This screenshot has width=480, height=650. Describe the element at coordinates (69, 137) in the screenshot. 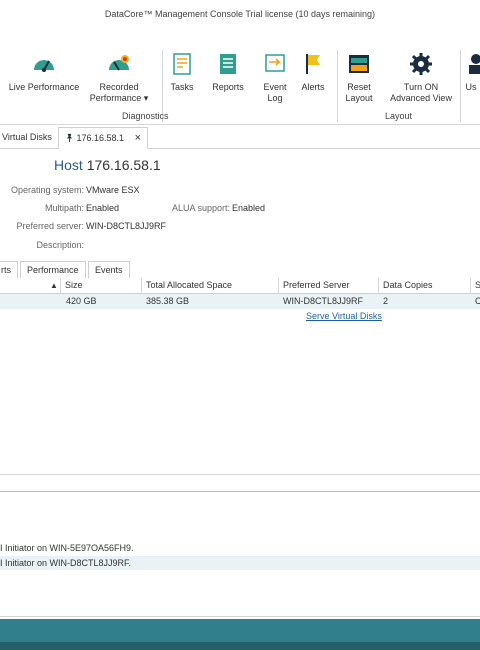

I see `pin-icon` at that location.